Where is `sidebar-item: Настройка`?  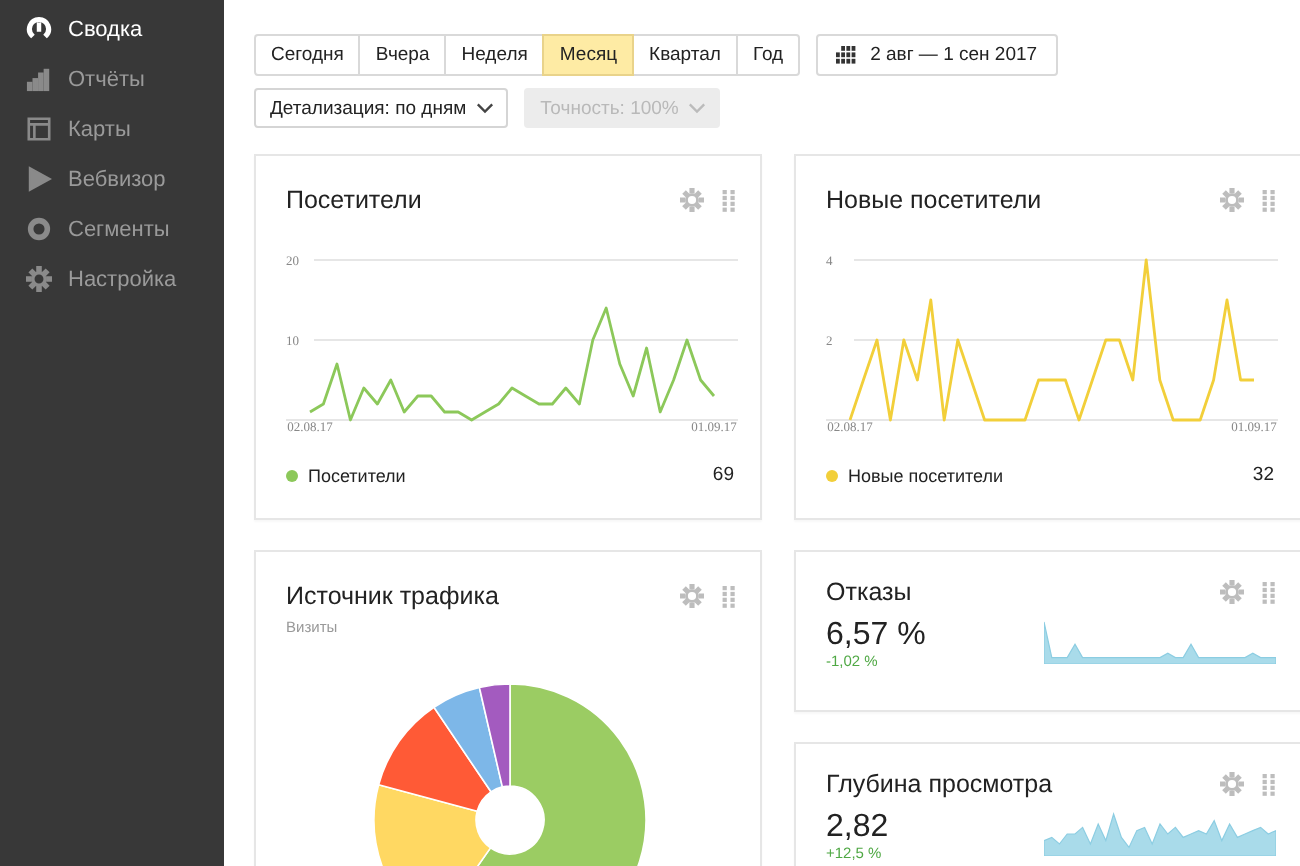 sidebar-item: Настройка is located at coordinates (112, 279).